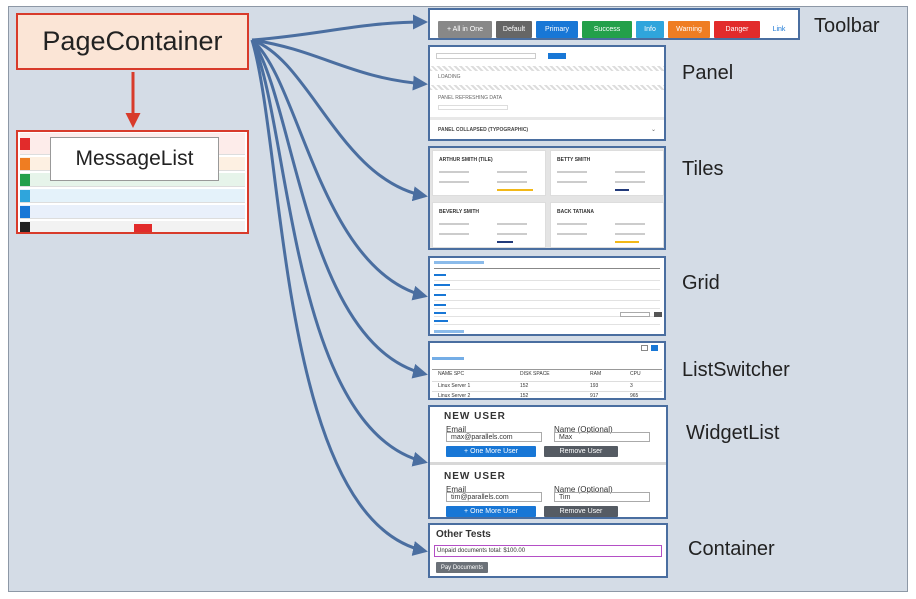 This screenshot has width=916, height=599. What do you see at coordinates (483, 130) in the screenshot?
I see `panel-collapsed-text: PANEL COLLAPSED (TYPOGRAPHIC)` at bounding box center [483, 130].